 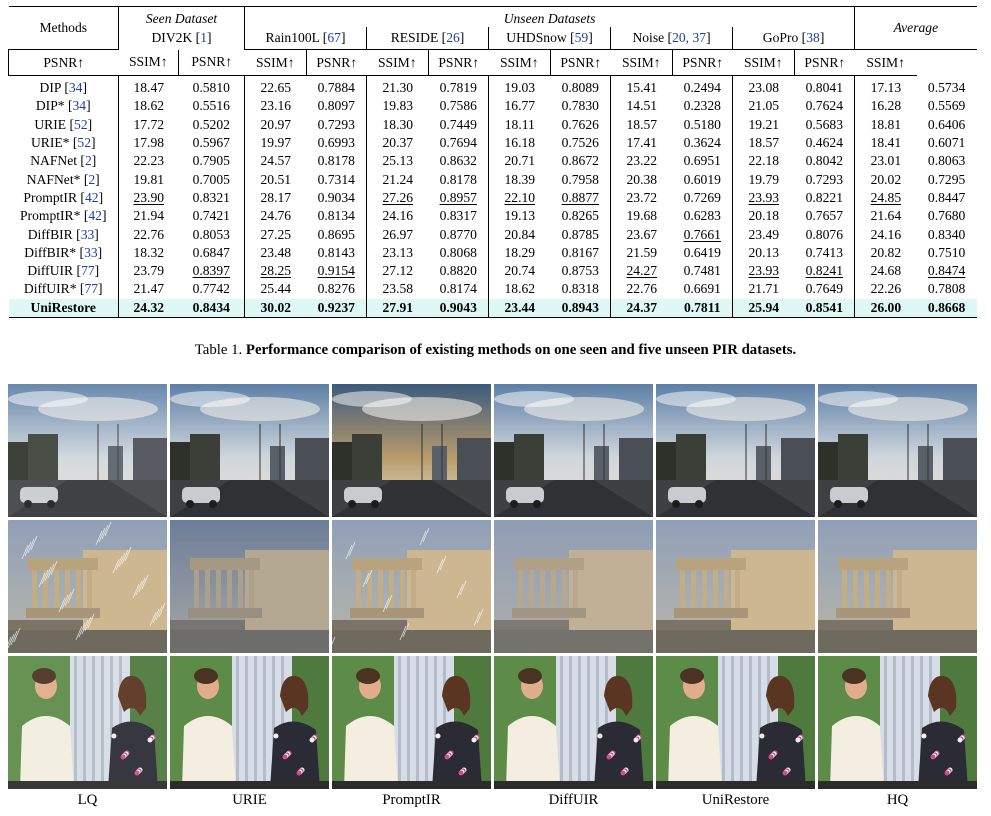 I want to click on dataset-name: Noise [, so click(x=652, y=37).